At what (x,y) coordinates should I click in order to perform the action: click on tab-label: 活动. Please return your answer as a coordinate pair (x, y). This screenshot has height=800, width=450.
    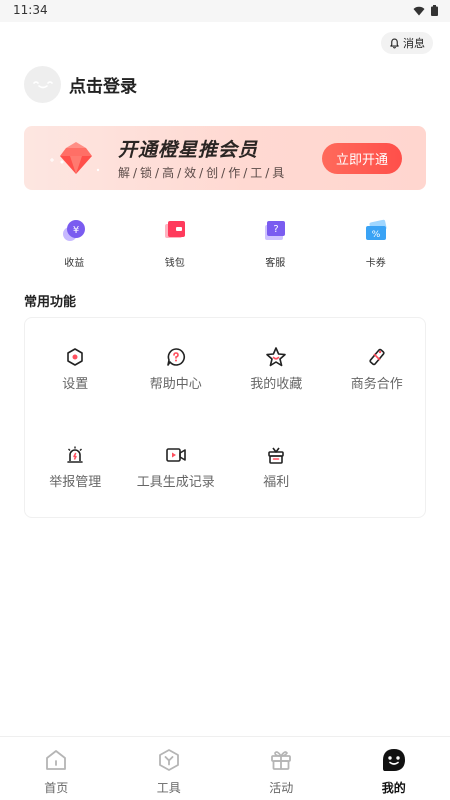
    Looking at the image, I should click on (281, 788).